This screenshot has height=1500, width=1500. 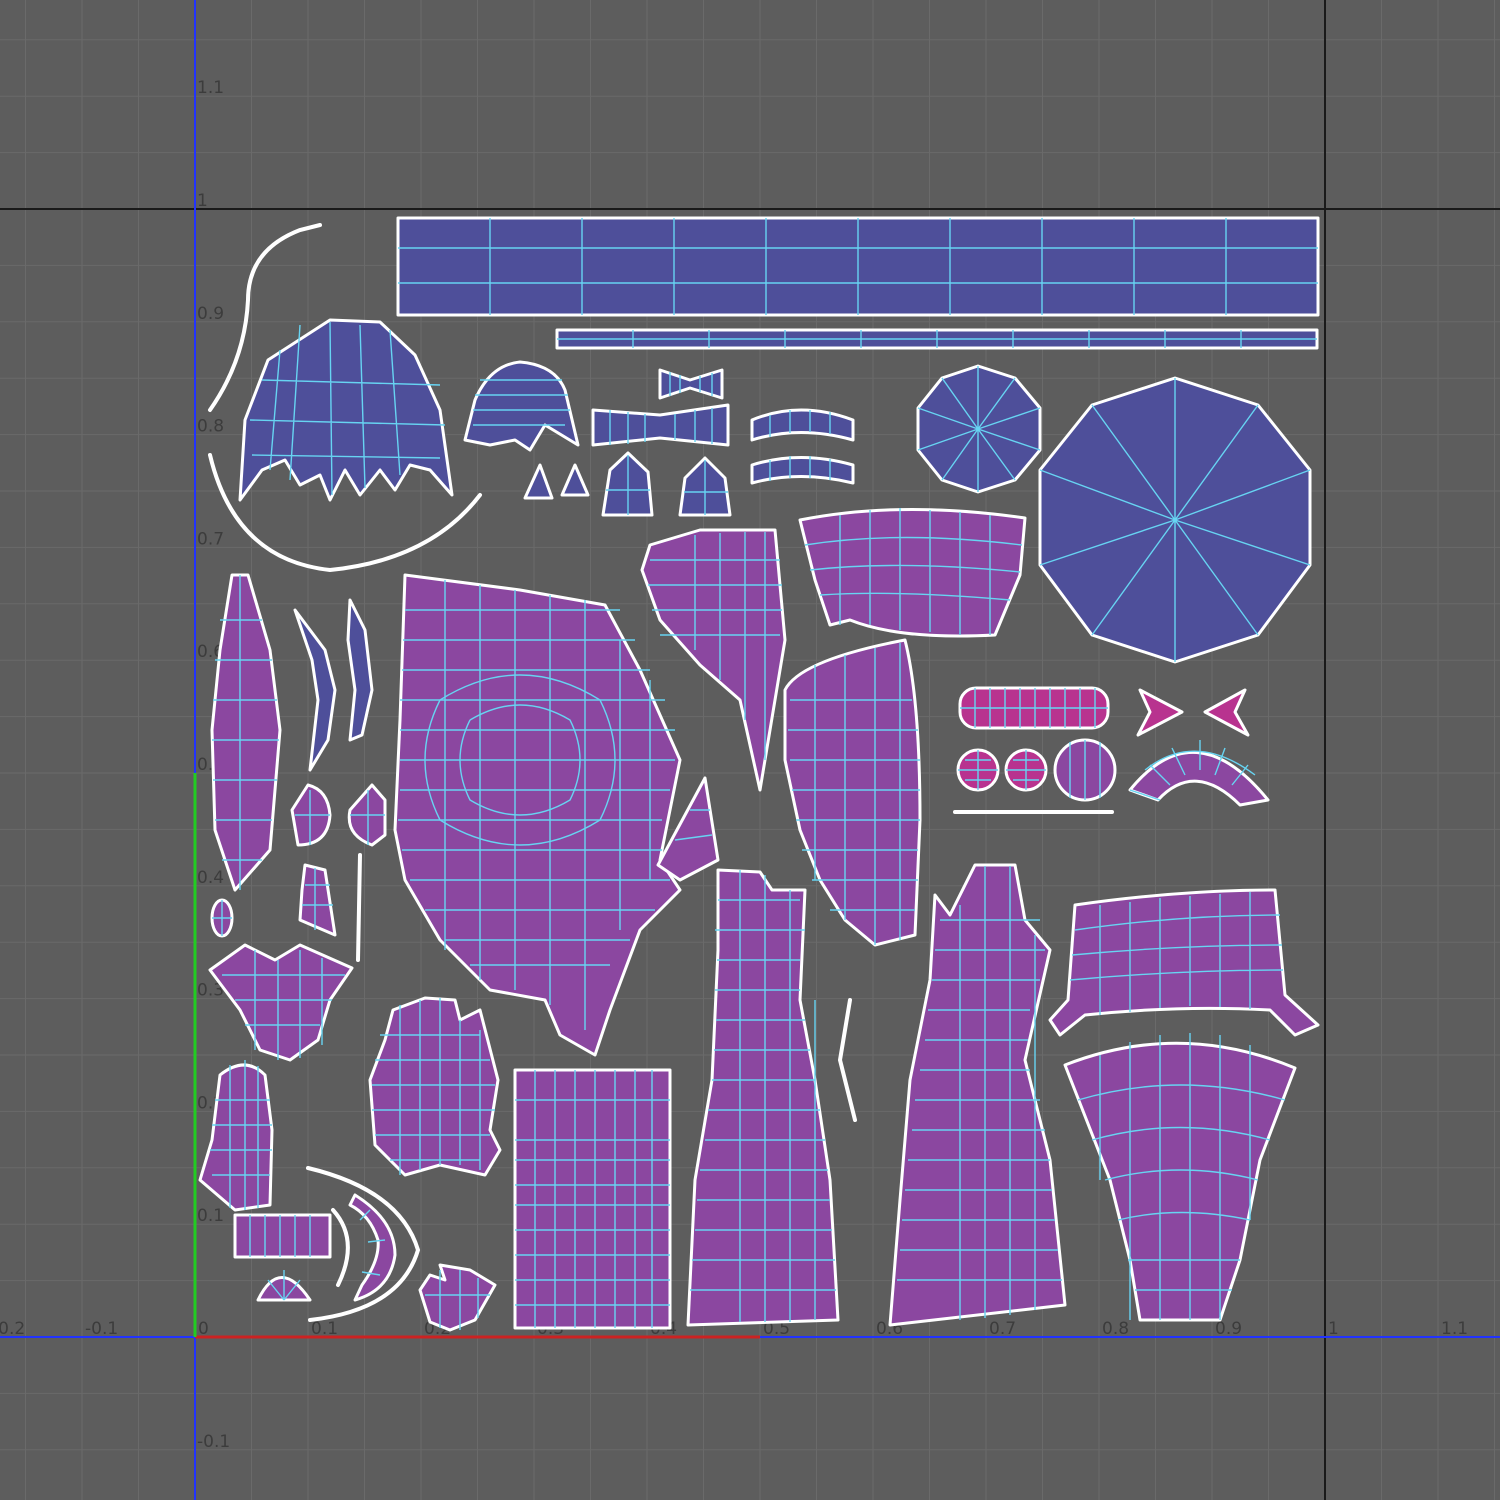 I want to click on u-tick-label: 1, so click(x=1333, y=1329).